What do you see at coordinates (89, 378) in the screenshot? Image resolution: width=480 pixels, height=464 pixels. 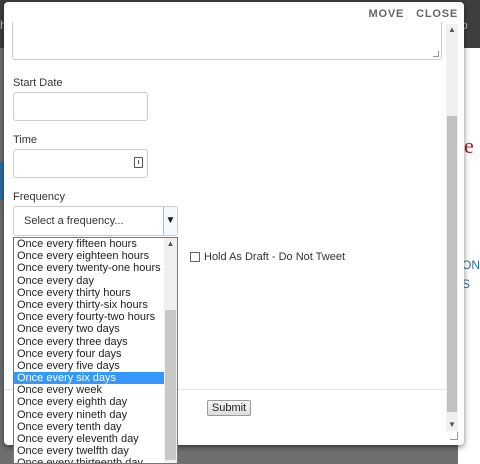 I see `dropdown-option: Once every six days` at bounding box center [89, 378].